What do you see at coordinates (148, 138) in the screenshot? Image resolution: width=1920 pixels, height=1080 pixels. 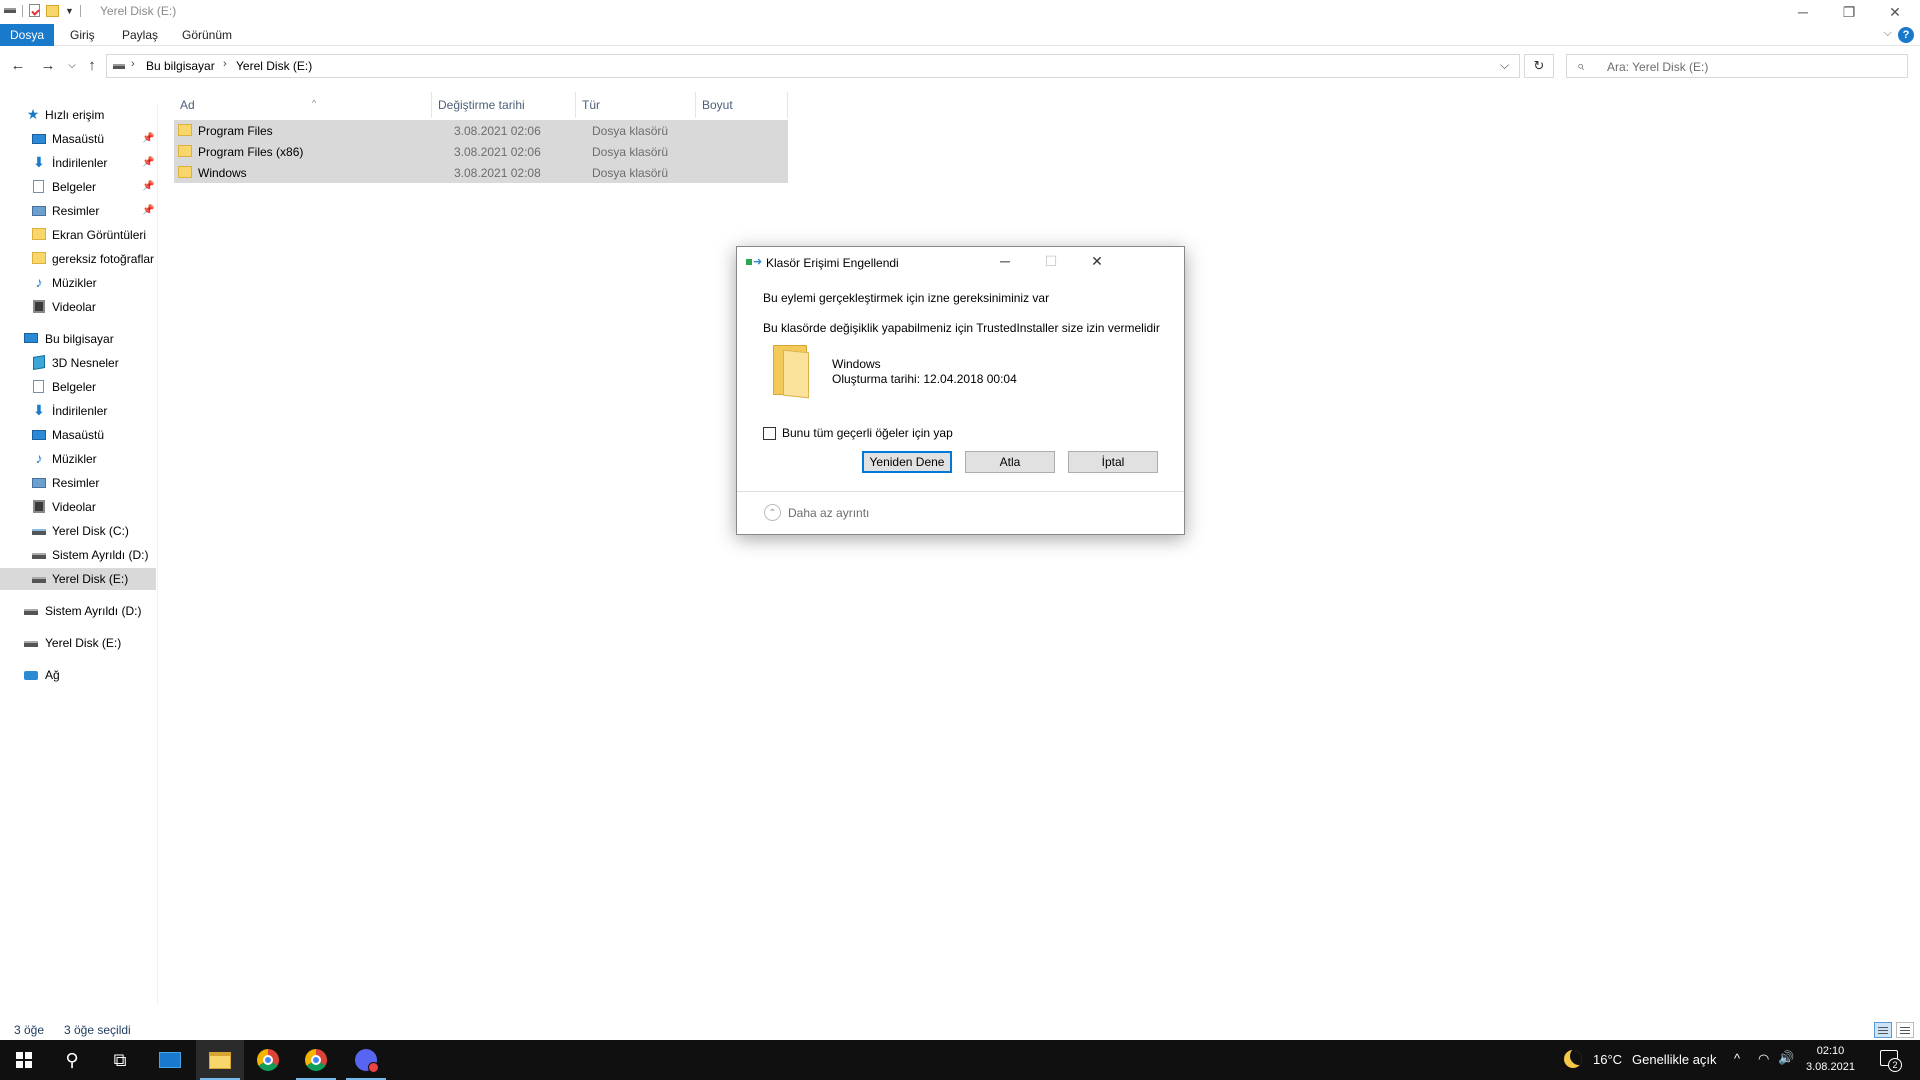 I see `pin-icon: 📌` at bounding box center [148, 138].